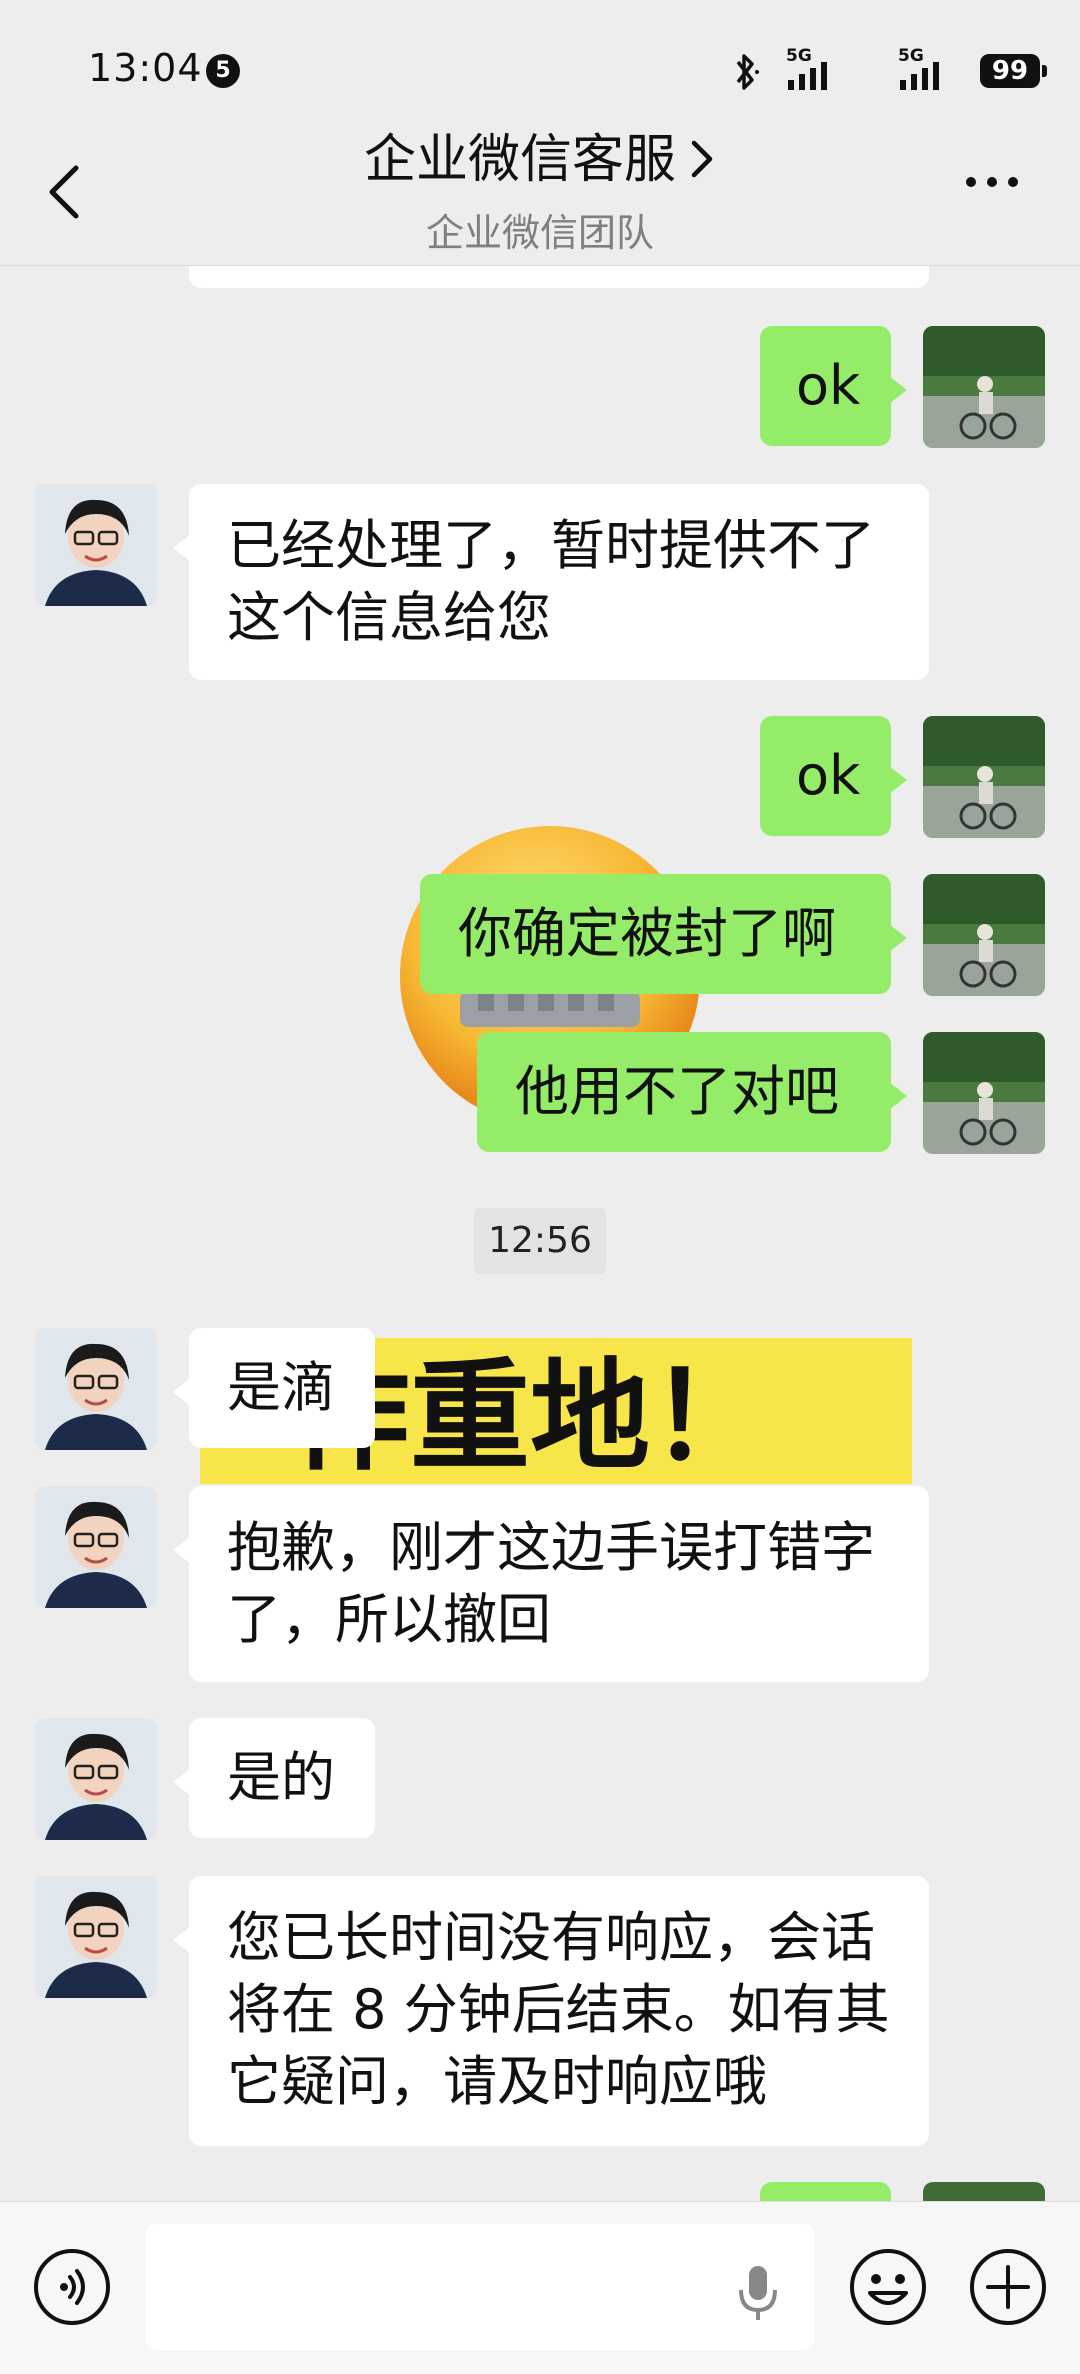 This screenshot has height=2374, width=1080. What do you see at coordinates (888, 2287) in the screenshot?
I see `emoji-icon` at bounding box center [888, 2287].